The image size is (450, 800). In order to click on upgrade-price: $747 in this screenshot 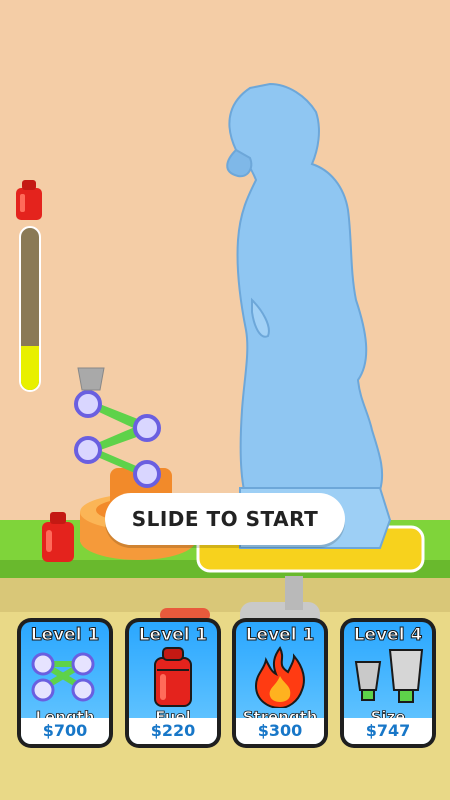, I will do `click(388, 731)`.